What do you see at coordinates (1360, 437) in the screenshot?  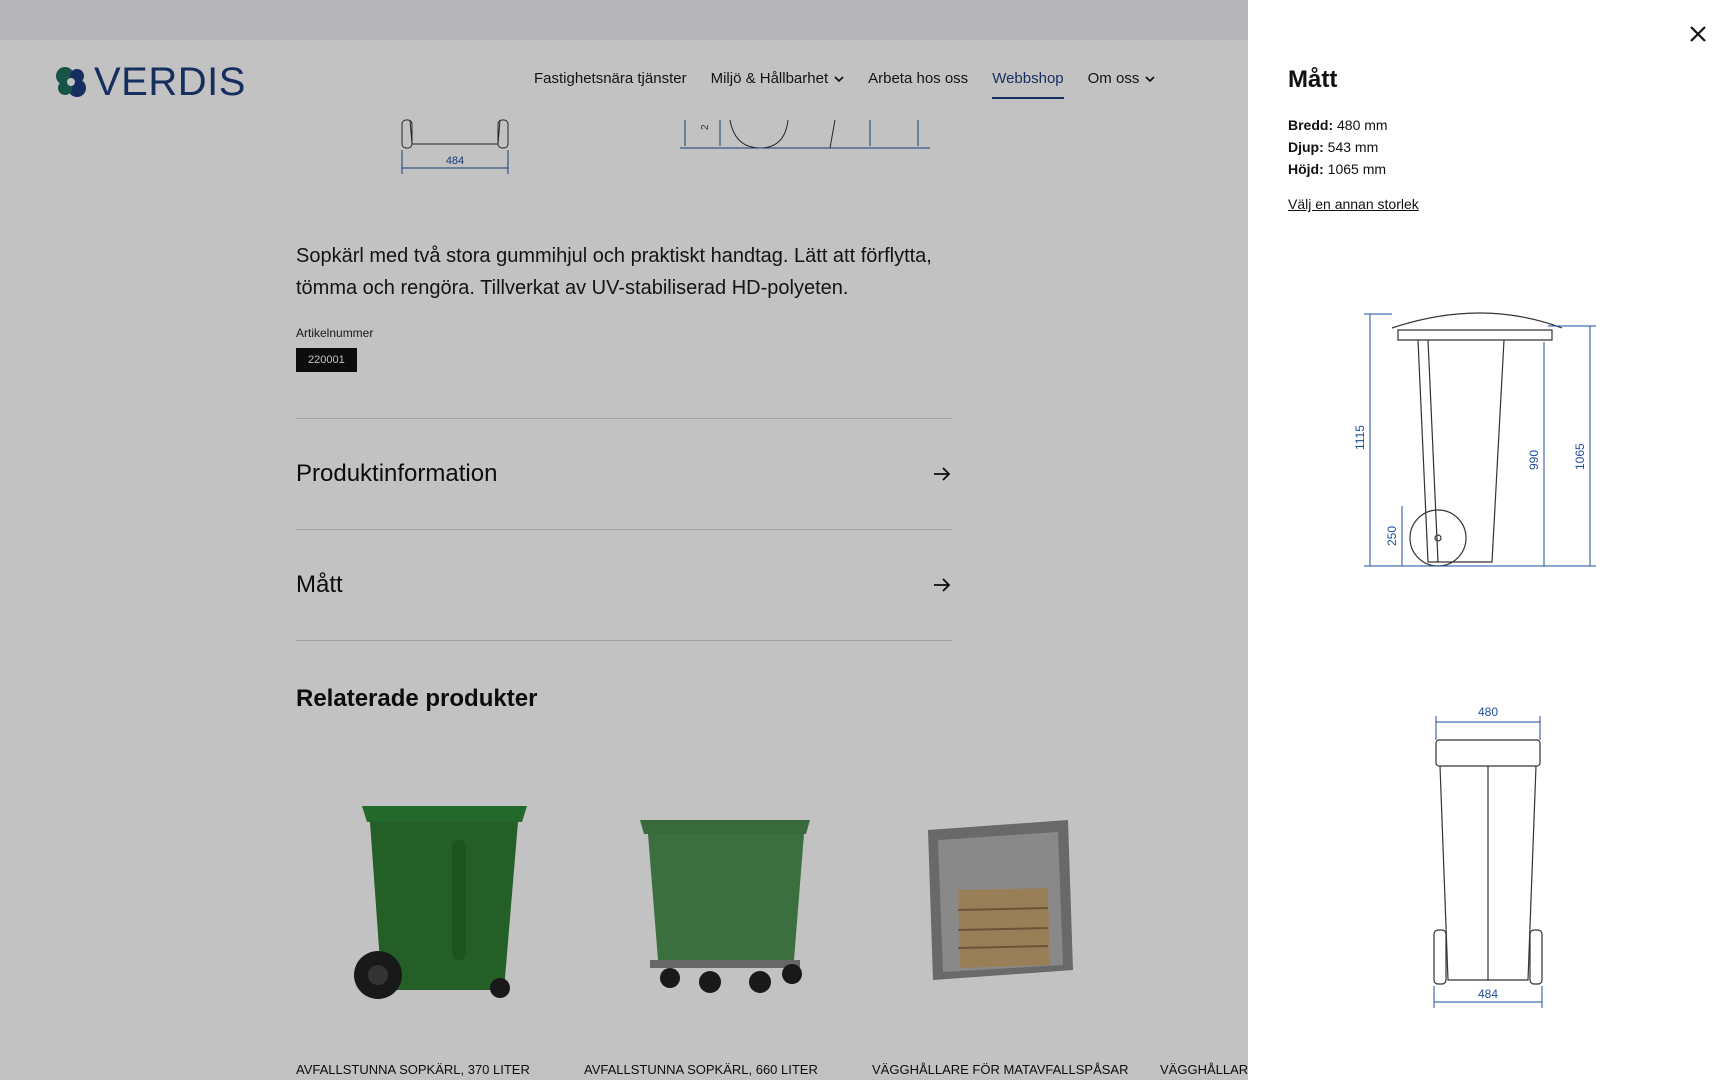 I see `dimension-label-1115: 1115` at bounding box center [1360, 437].